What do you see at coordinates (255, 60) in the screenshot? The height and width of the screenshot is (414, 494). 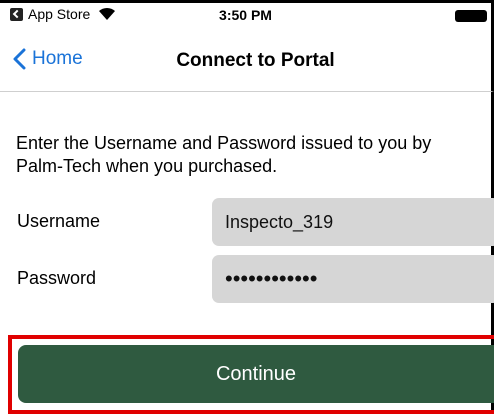 I see `page-title: Connect to Portal` at bounding box center [255, 60].